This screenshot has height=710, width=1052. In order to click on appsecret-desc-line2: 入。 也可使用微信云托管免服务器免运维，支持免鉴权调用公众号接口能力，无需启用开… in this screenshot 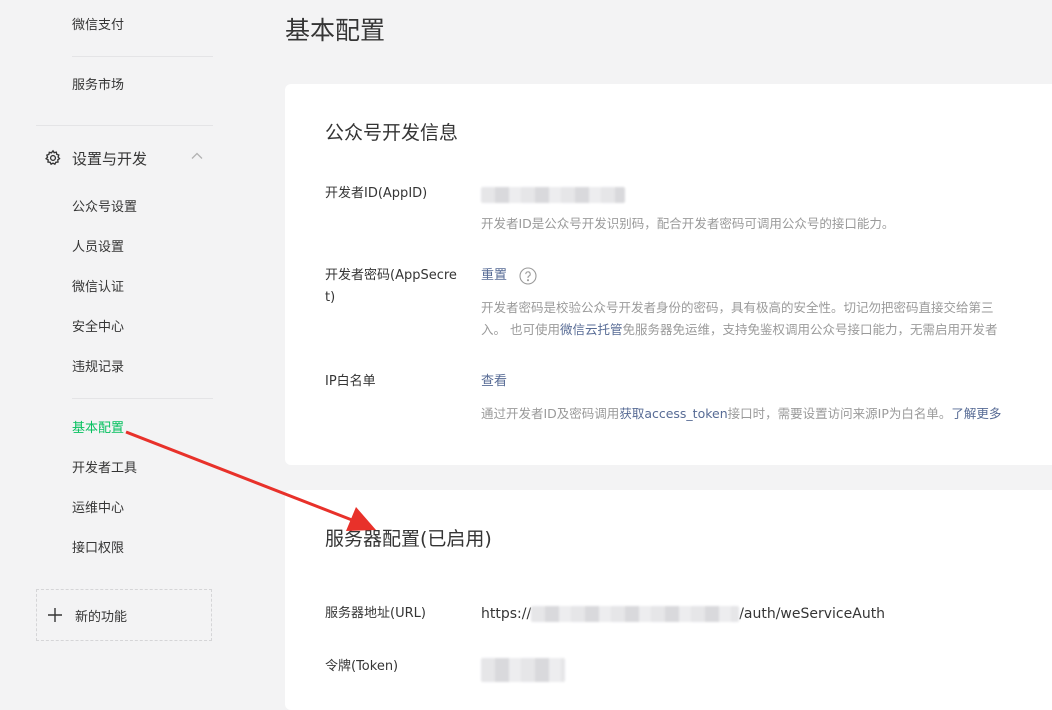, I will do `click(766, 329)`.